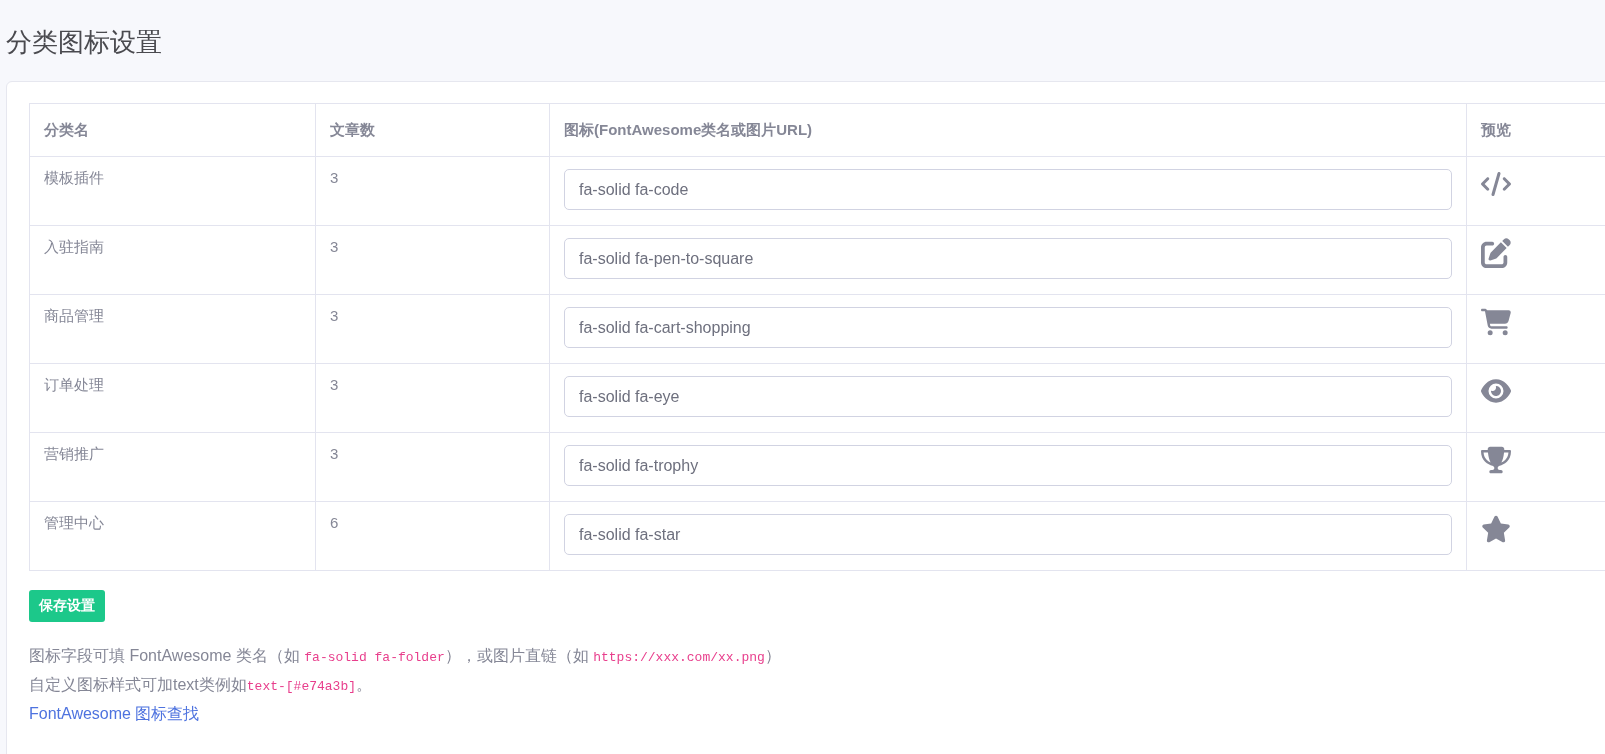 Image resolution: width=1605 pixels, height=754 pixels. Describe the element at coordinates (114, 713) in the screenshot. I see `fontawesome-link: FontAwesome 图标查找` at that location.